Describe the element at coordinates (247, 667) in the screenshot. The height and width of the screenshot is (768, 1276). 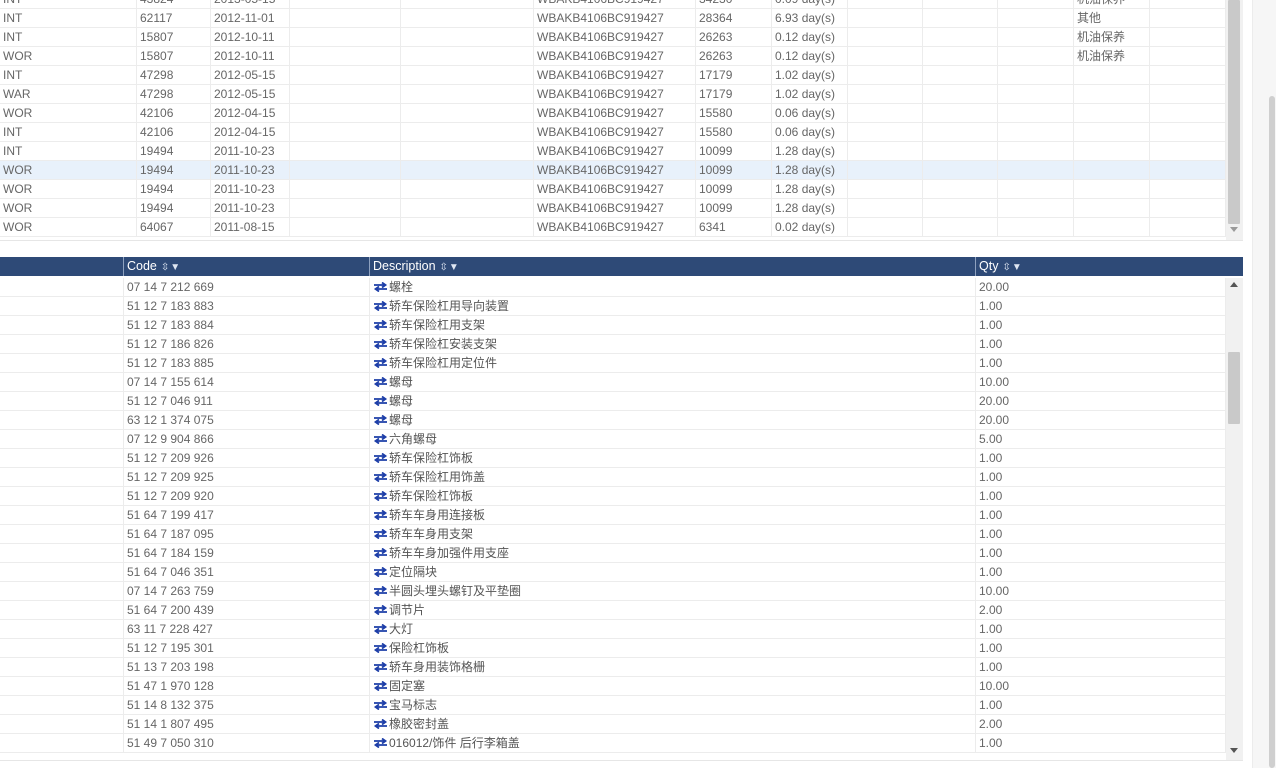
I see `part-code: 51 13 7 203 198` at that location.